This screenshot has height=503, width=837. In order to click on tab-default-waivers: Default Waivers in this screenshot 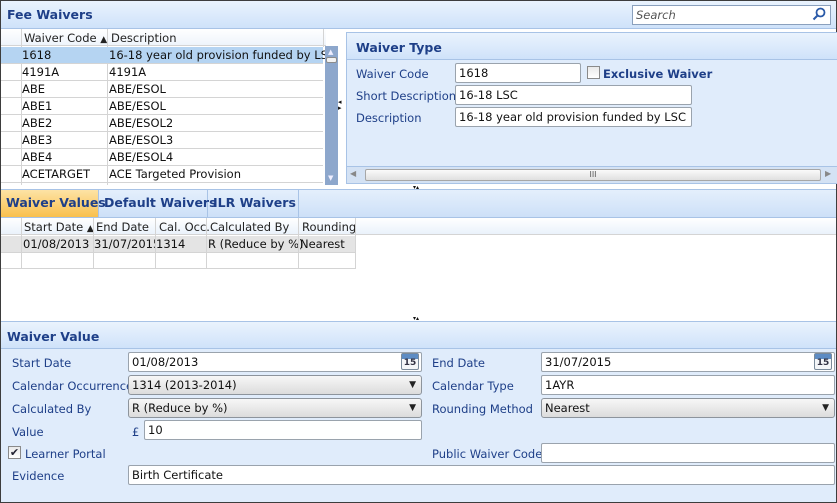, I will do `click(158, 203)`.